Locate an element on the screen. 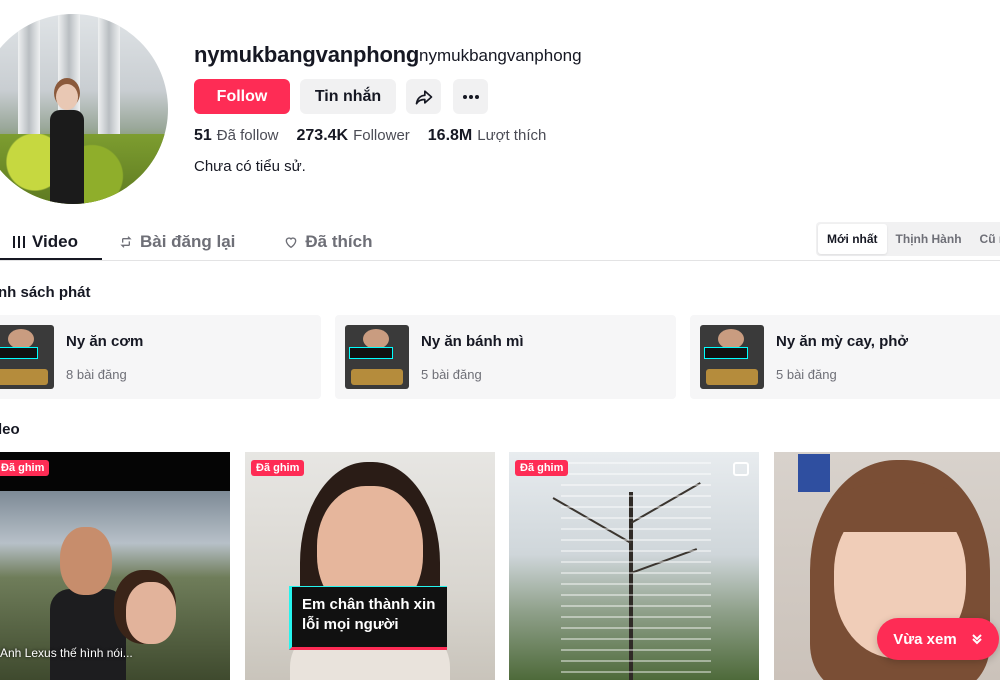 This screenshot has width=1000, height=680. playlist-card: Ny ăn bánh mì 5 bài đăng is located at coordinates (505, 357).